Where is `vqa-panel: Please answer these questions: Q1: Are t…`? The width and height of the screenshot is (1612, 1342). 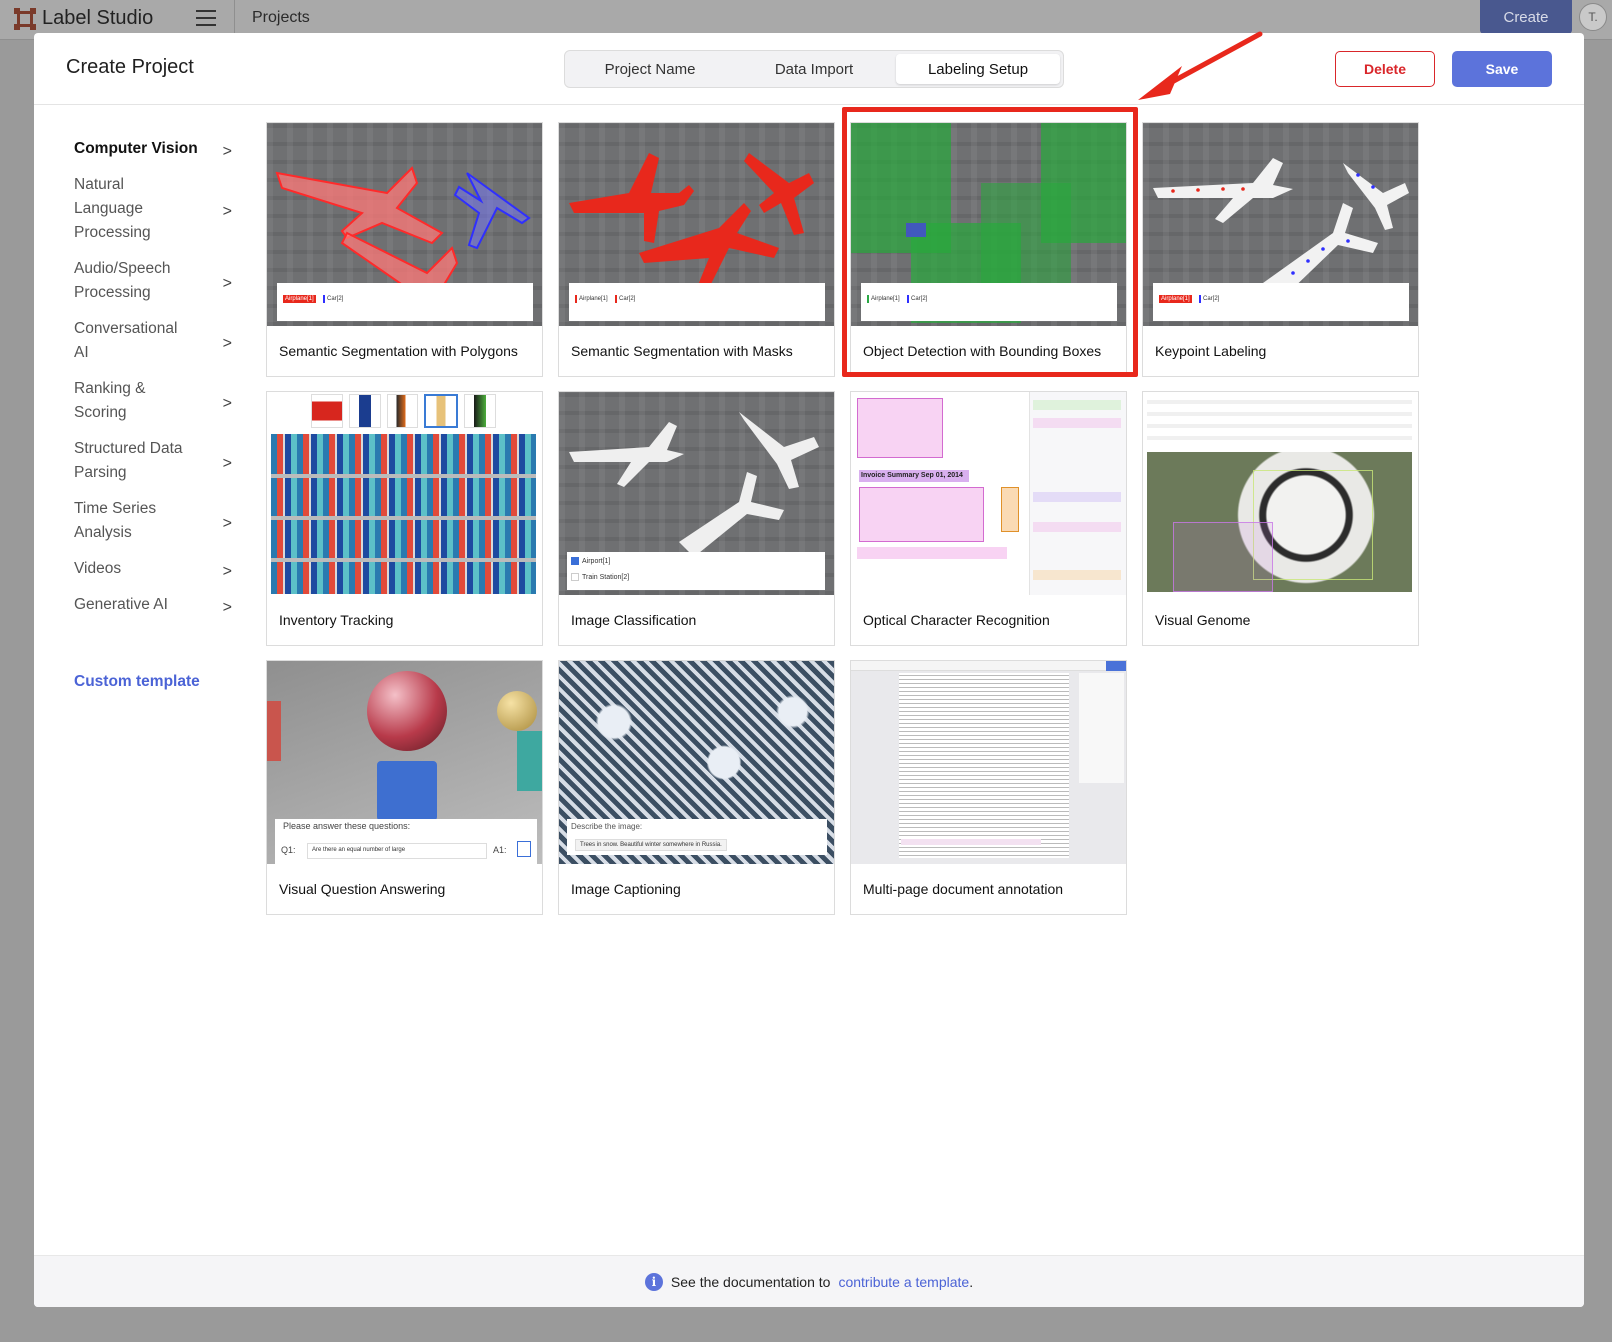 vqa-panel: Please answer these questions: Q1: Are t… is located at coordinates (406, 841).